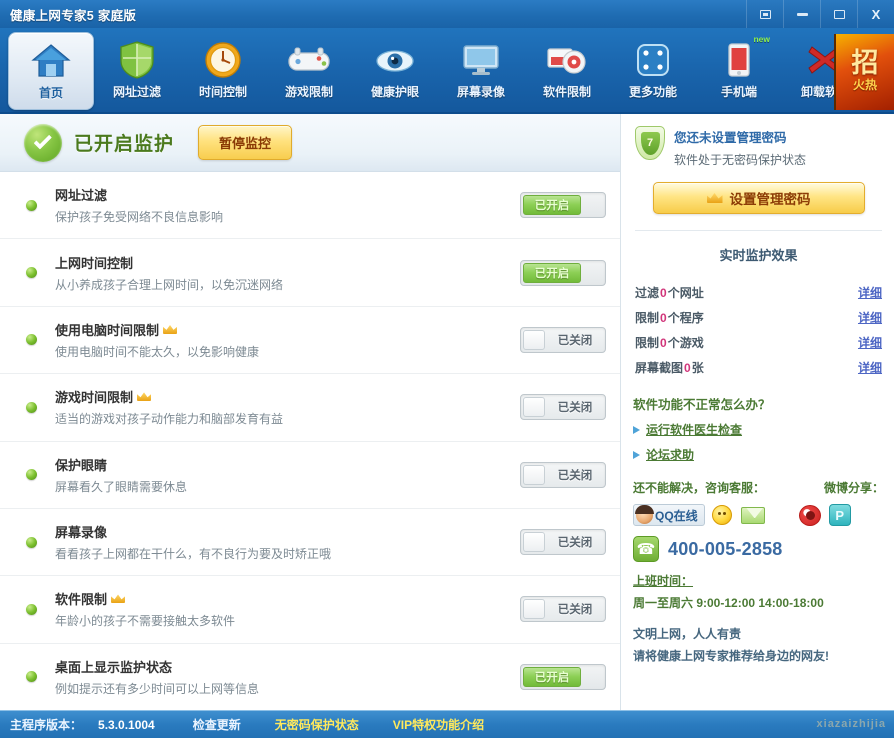 The height and width of the screenshot is (738, 894). Describe the element at coordinates (310, 408) in the screenshot. I see `feature-row: 游戏时间限制 适当的游戏对孩子动作能力和脑部发育有益 已关闭` at that location.